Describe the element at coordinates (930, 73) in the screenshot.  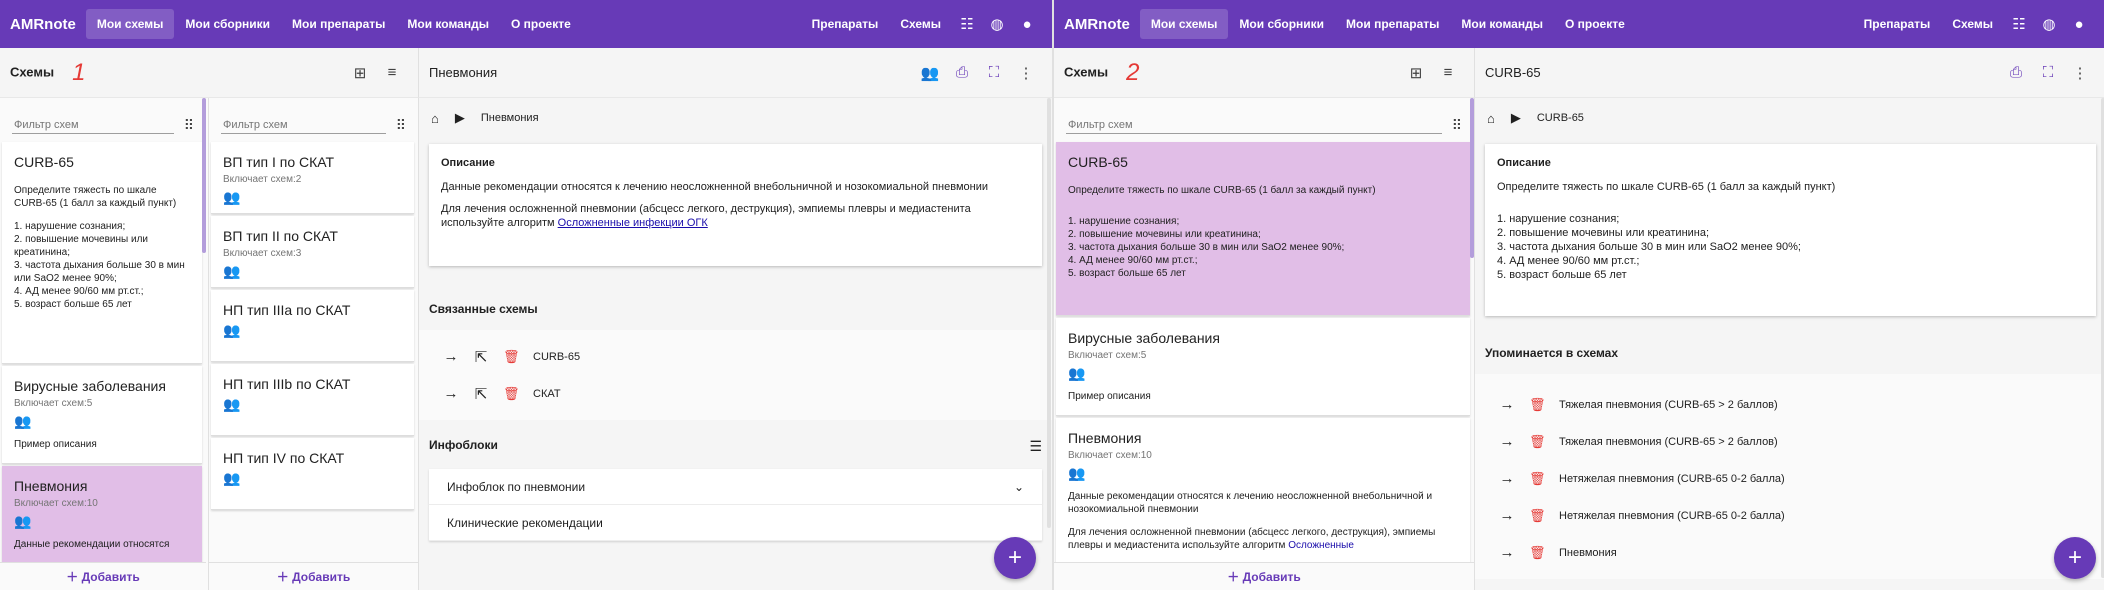
I see `group-icon: 👥` at that location.